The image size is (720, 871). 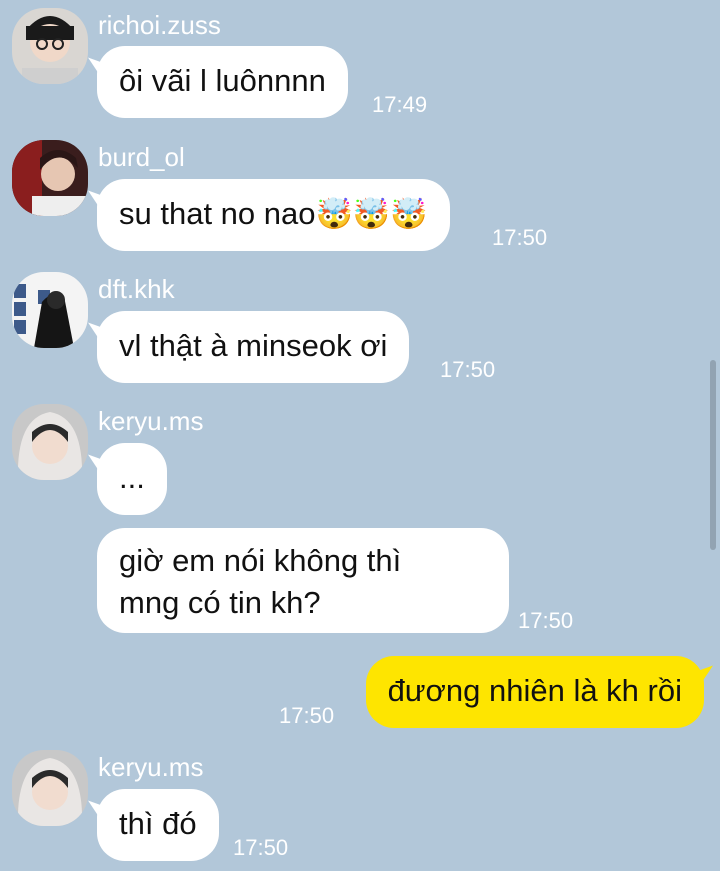 I want to click on sender-name: dft.khk, so click(x=136, y=289).